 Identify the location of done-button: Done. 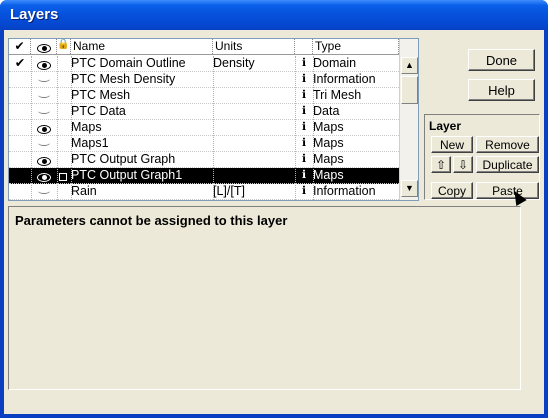
(501, 60).